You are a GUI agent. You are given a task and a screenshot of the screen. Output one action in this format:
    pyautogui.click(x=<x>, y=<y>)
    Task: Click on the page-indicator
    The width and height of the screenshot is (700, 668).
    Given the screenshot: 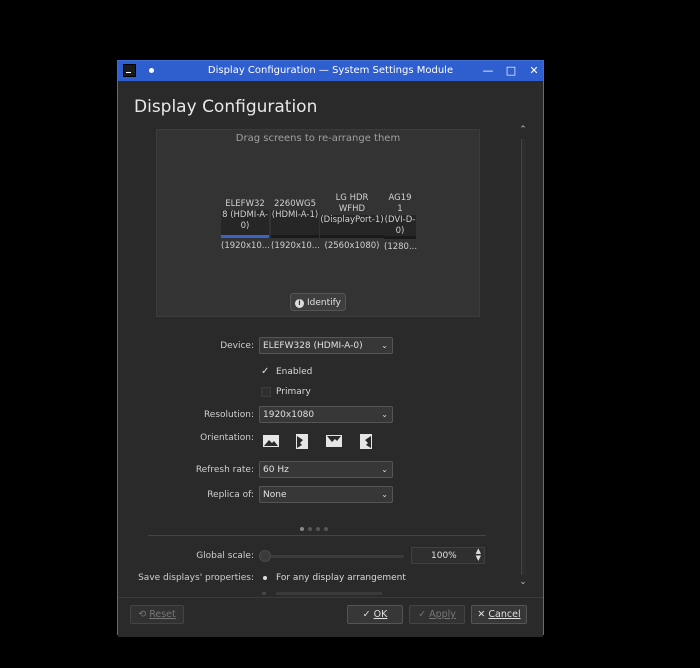 What is the action you would take?
    pyautogui.click(x=316, y=525)
    